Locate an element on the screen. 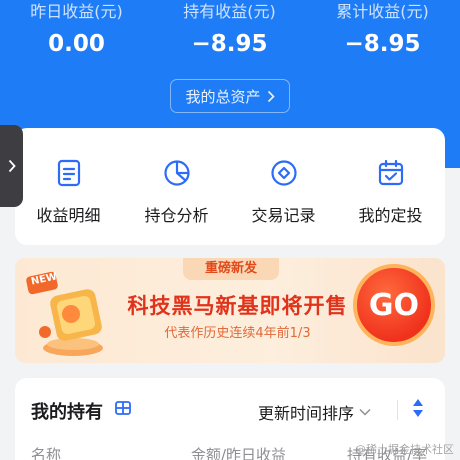  banner-subtitle: 代表作历史连续4年前1/3 is located at coordinates (237, 333).